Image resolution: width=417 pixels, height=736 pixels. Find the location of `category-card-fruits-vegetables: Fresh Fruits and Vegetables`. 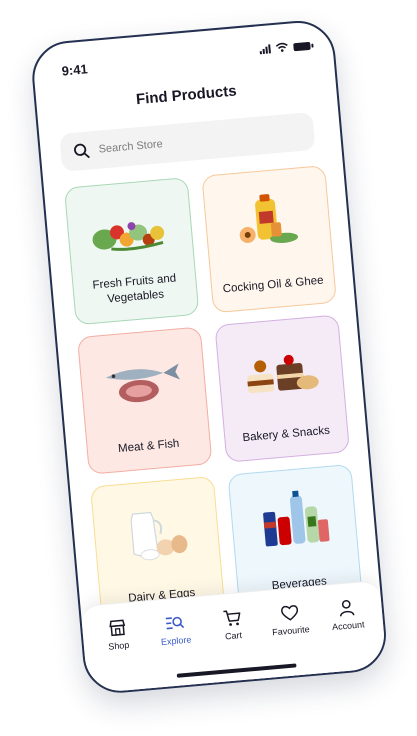

category-card-fruits-vegetables: Fresh Fruits and Vegetables is located at coordinates (131, 251).